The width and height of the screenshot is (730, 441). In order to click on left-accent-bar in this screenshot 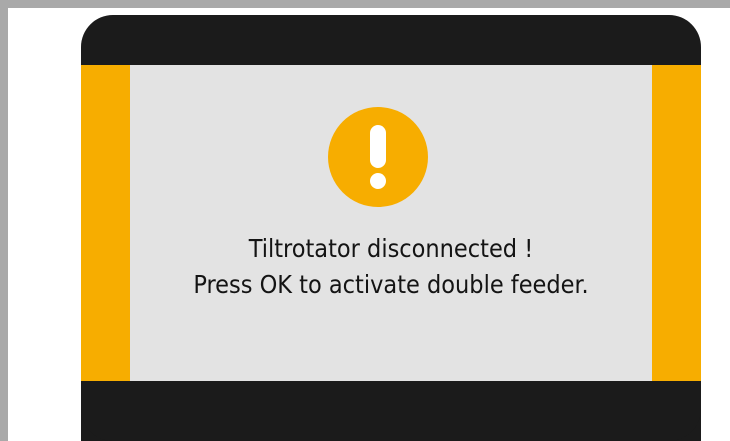, I will do `click(105, 231)`.